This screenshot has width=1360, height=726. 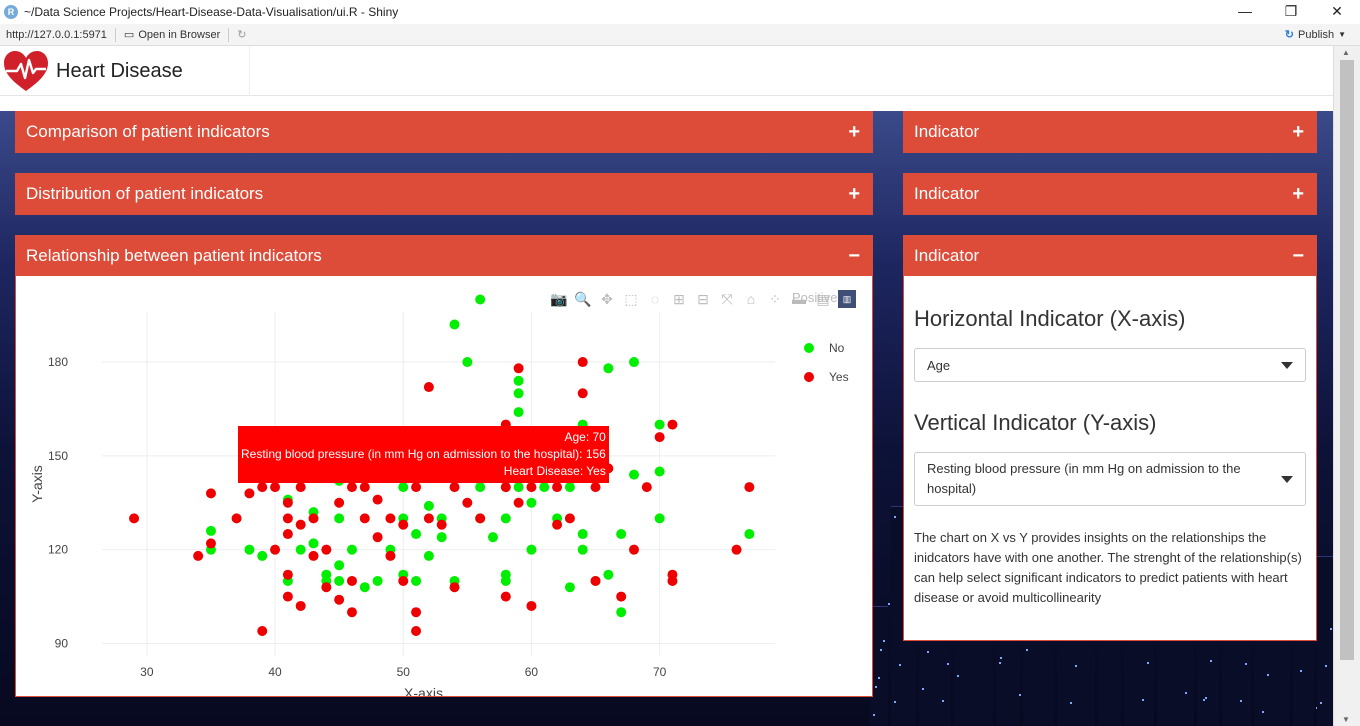 What do you see at coordinates (1110, 194) in the screenshot?
I see `indicator-box-header: Indicator +` at bounding box center [1110, 194].